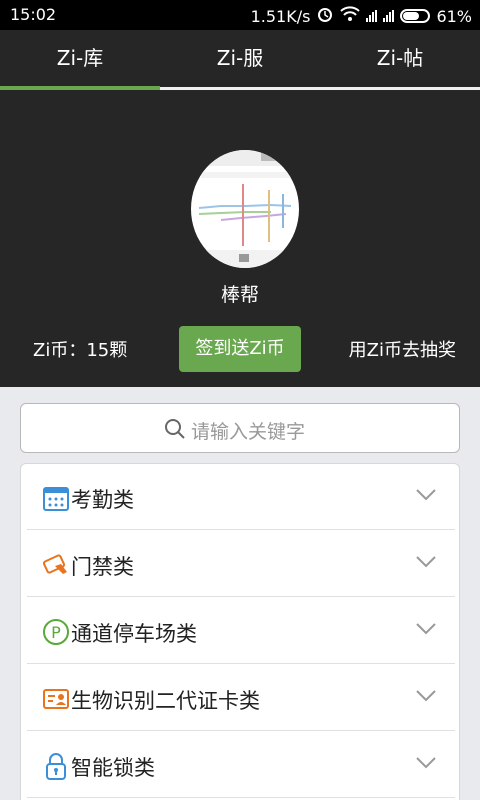 This screenshot has height=800, width=480. I want to click on category-item-attendance: 考勤类, so click(241, 497).